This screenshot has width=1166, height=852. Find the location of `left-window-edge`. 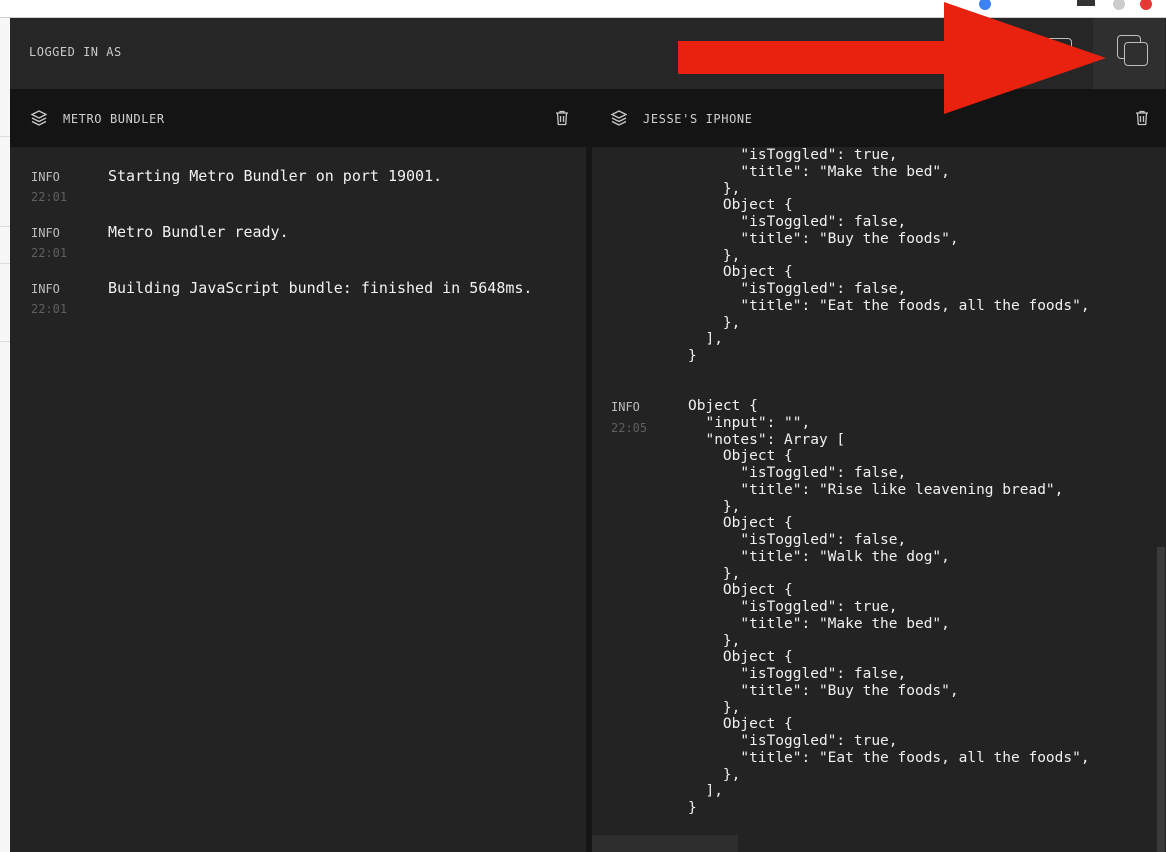

left-window-edge is located at coordinates (5, 435).